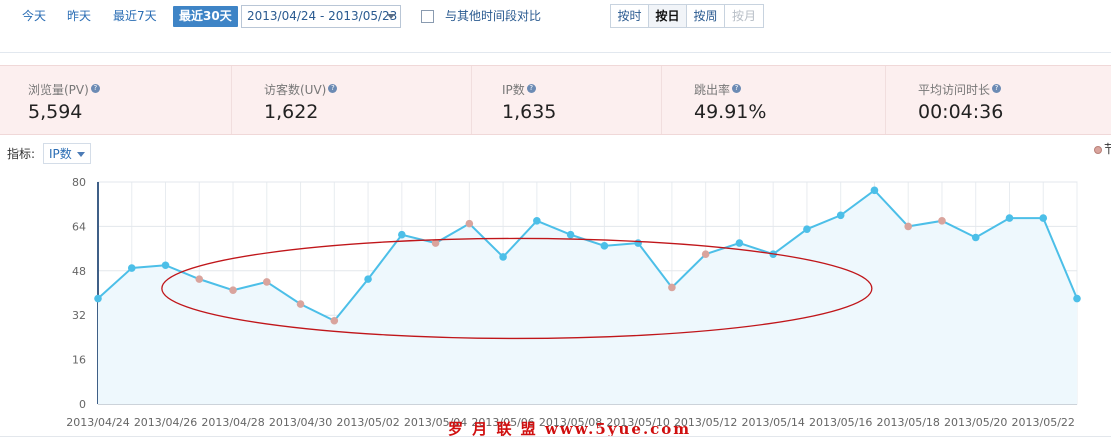 The height and width of the screenshot is (439, 1111). Describe the element at coordinates (60, 154) in the screenshot. I see `indicator-selected-value: IP数` at that location.